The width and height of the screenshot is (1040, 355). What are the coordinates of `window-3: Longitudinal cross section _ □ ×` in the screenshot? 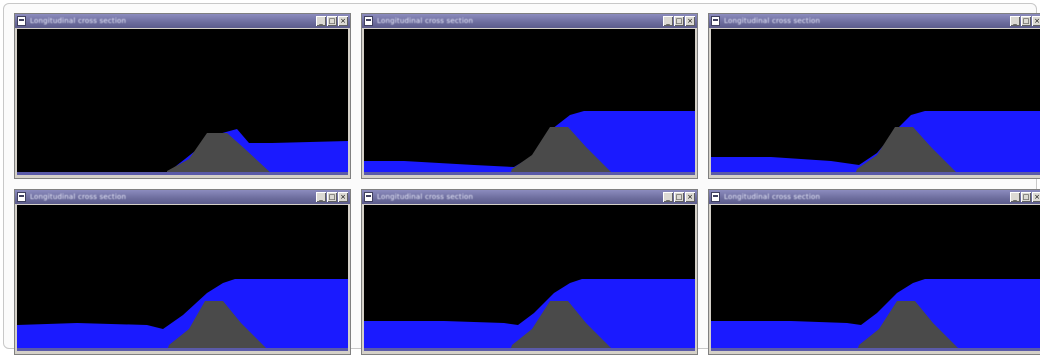 It's located at (874, 96).